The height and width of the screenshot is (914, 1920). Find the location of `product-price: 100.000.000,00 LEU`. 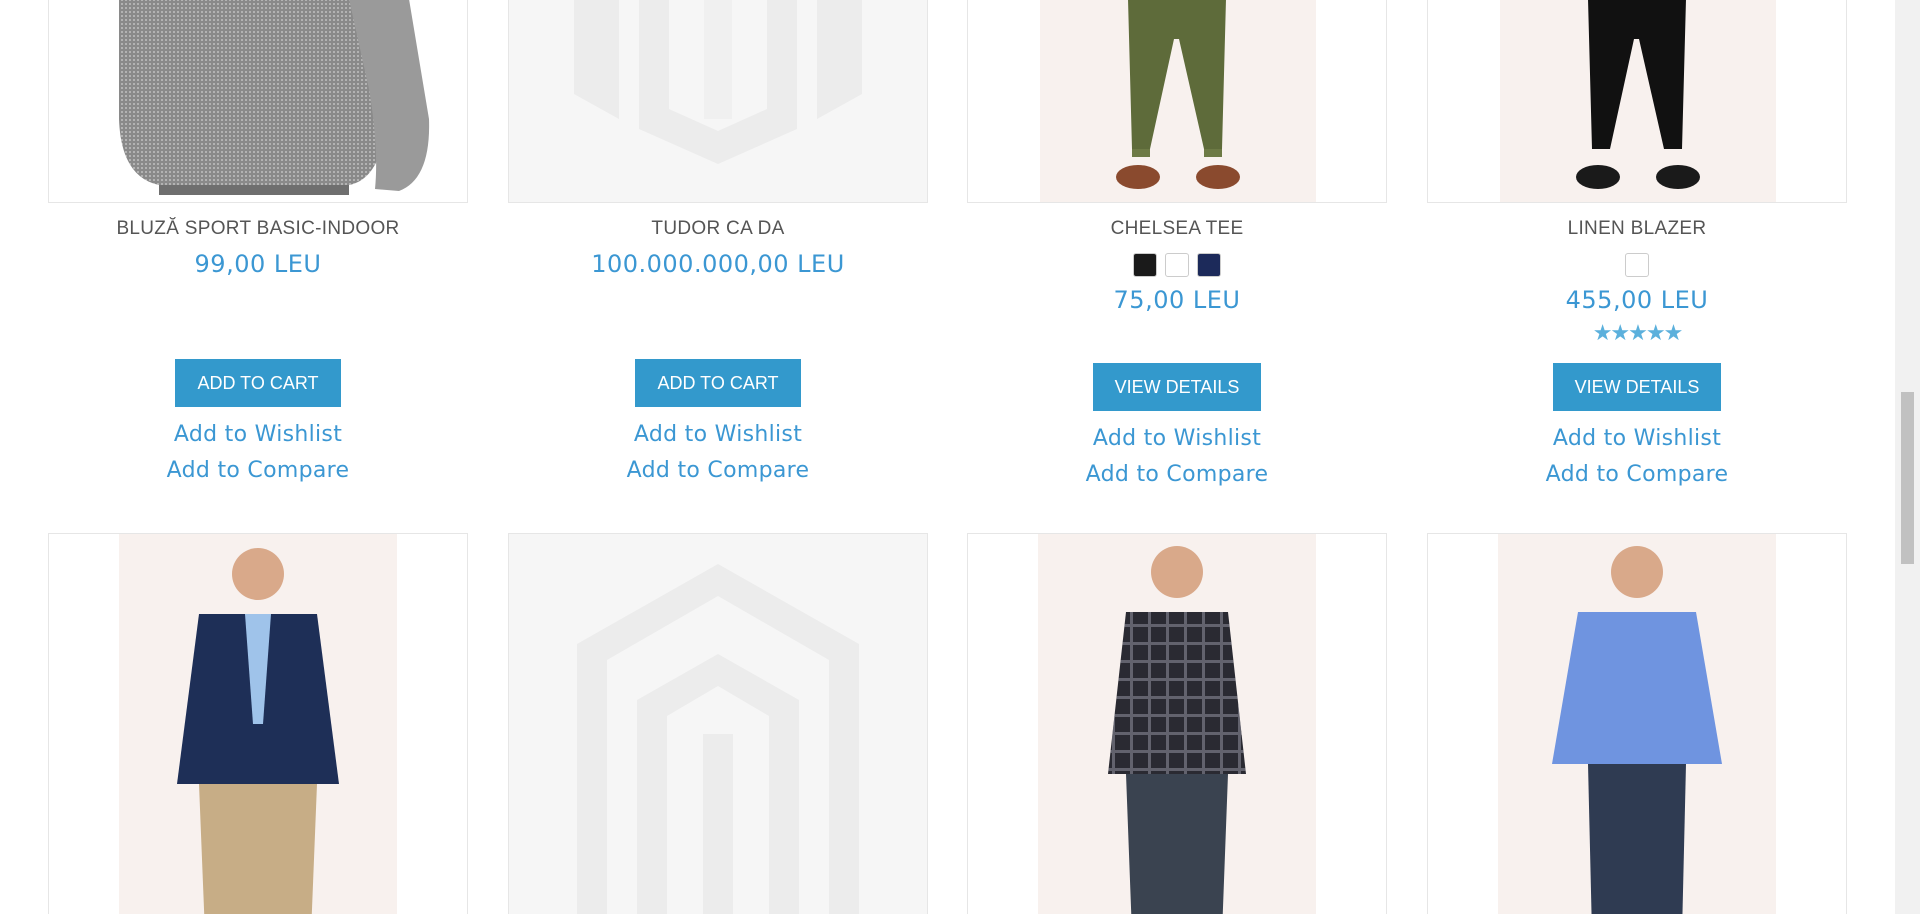

product-price: 100.000.000,00 LEU is located at coordinates (718, 264).